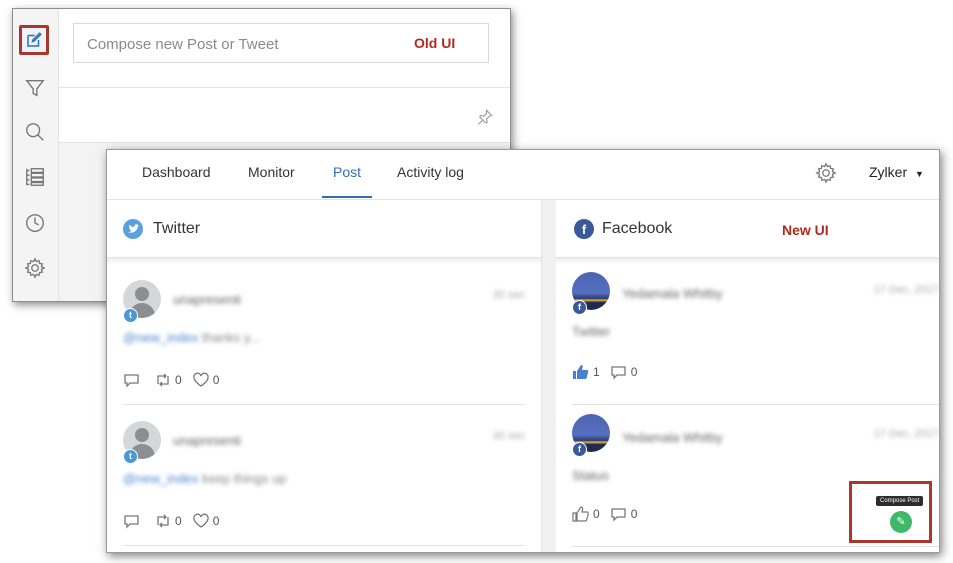  What do you see at coordinates (888, 172) in the screenshot?
I see `org-name: Zylker` at bounding box center [888, 172].